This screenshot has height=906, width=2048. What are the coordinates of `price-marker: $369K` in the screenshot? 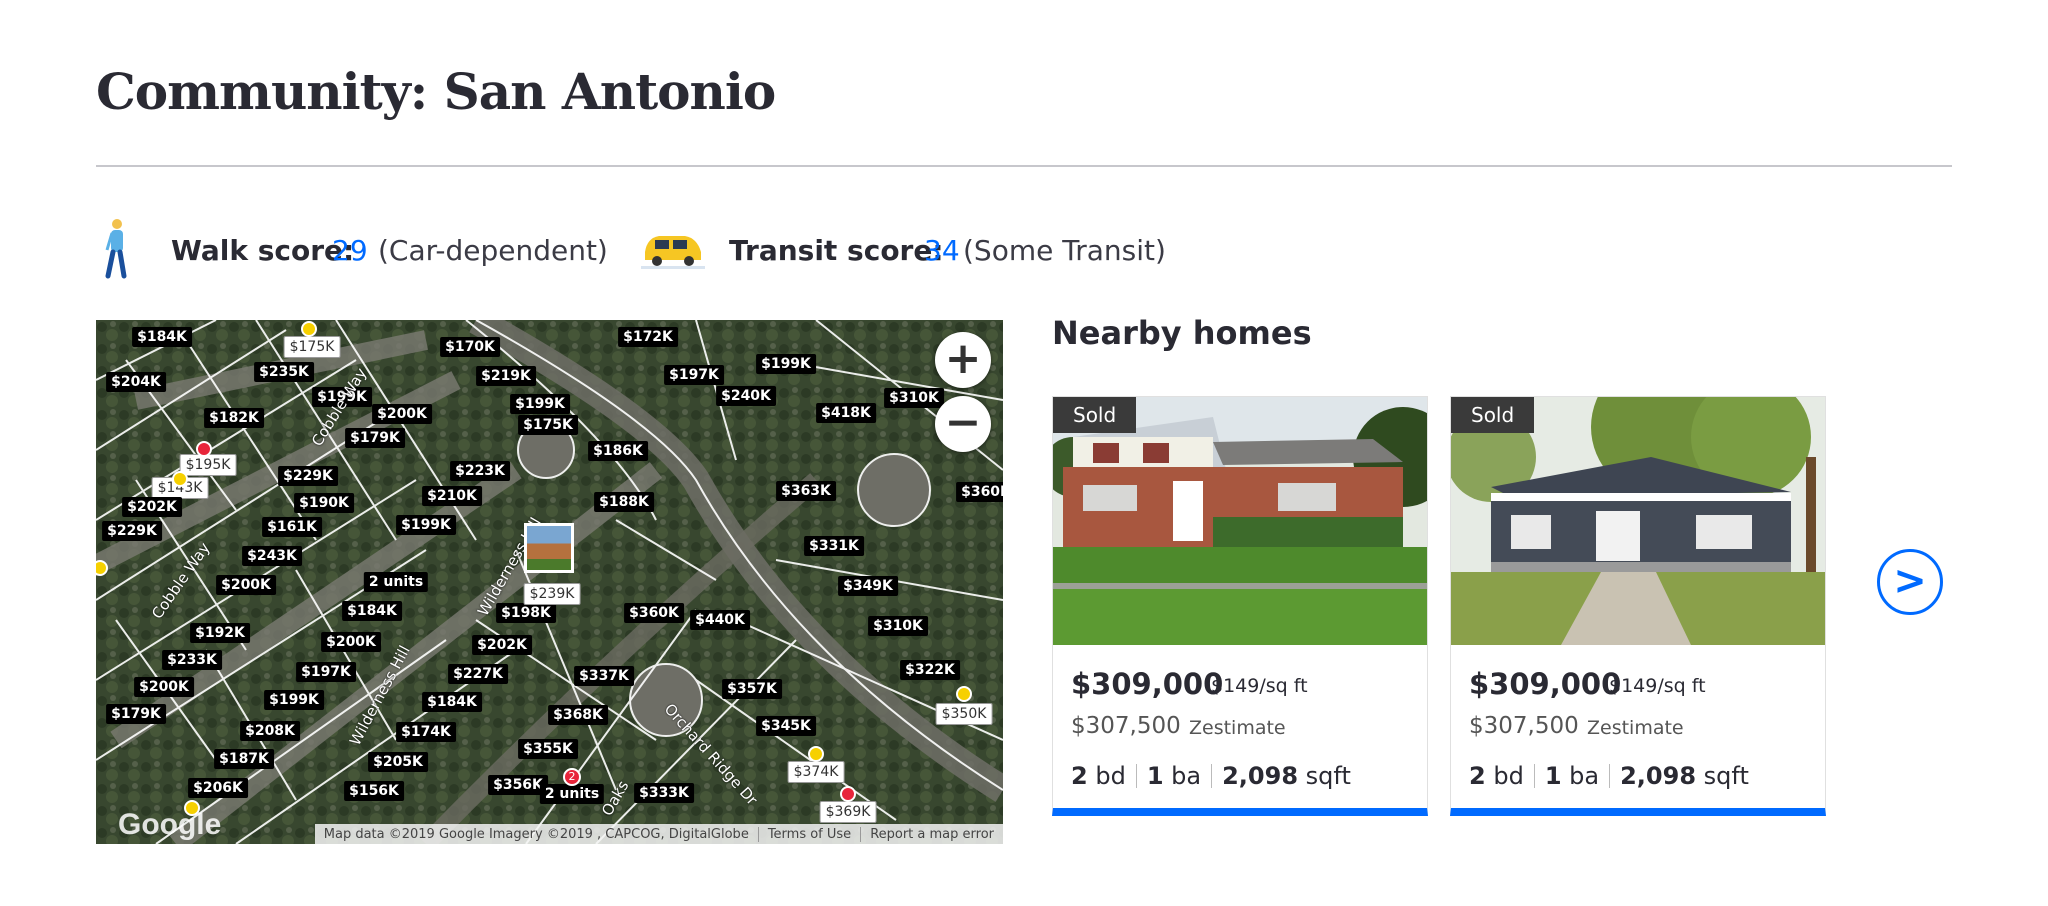 It's located at (848, 812).